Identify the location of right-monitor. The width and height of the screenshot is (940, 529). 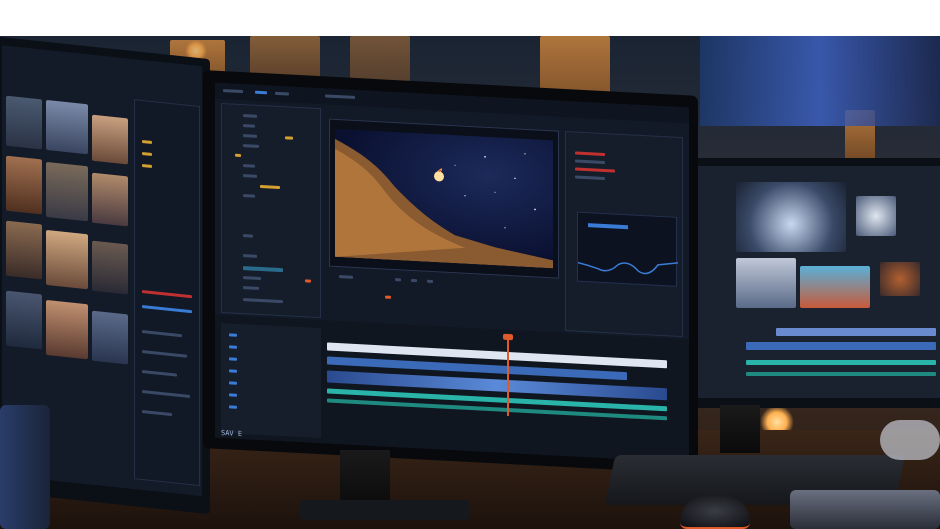
(815, 283).